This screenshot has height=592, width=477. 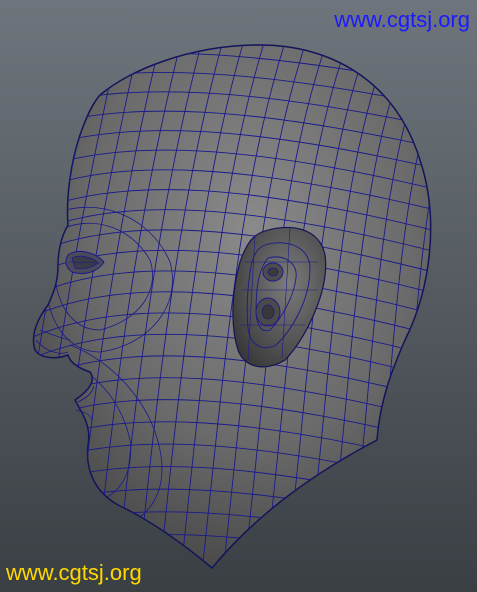 What do you see at coordinates (74, 572) in the screenshot?
I see `watermark-bottom-left: www.cgtsj.org` at bounding box center [74, 572].